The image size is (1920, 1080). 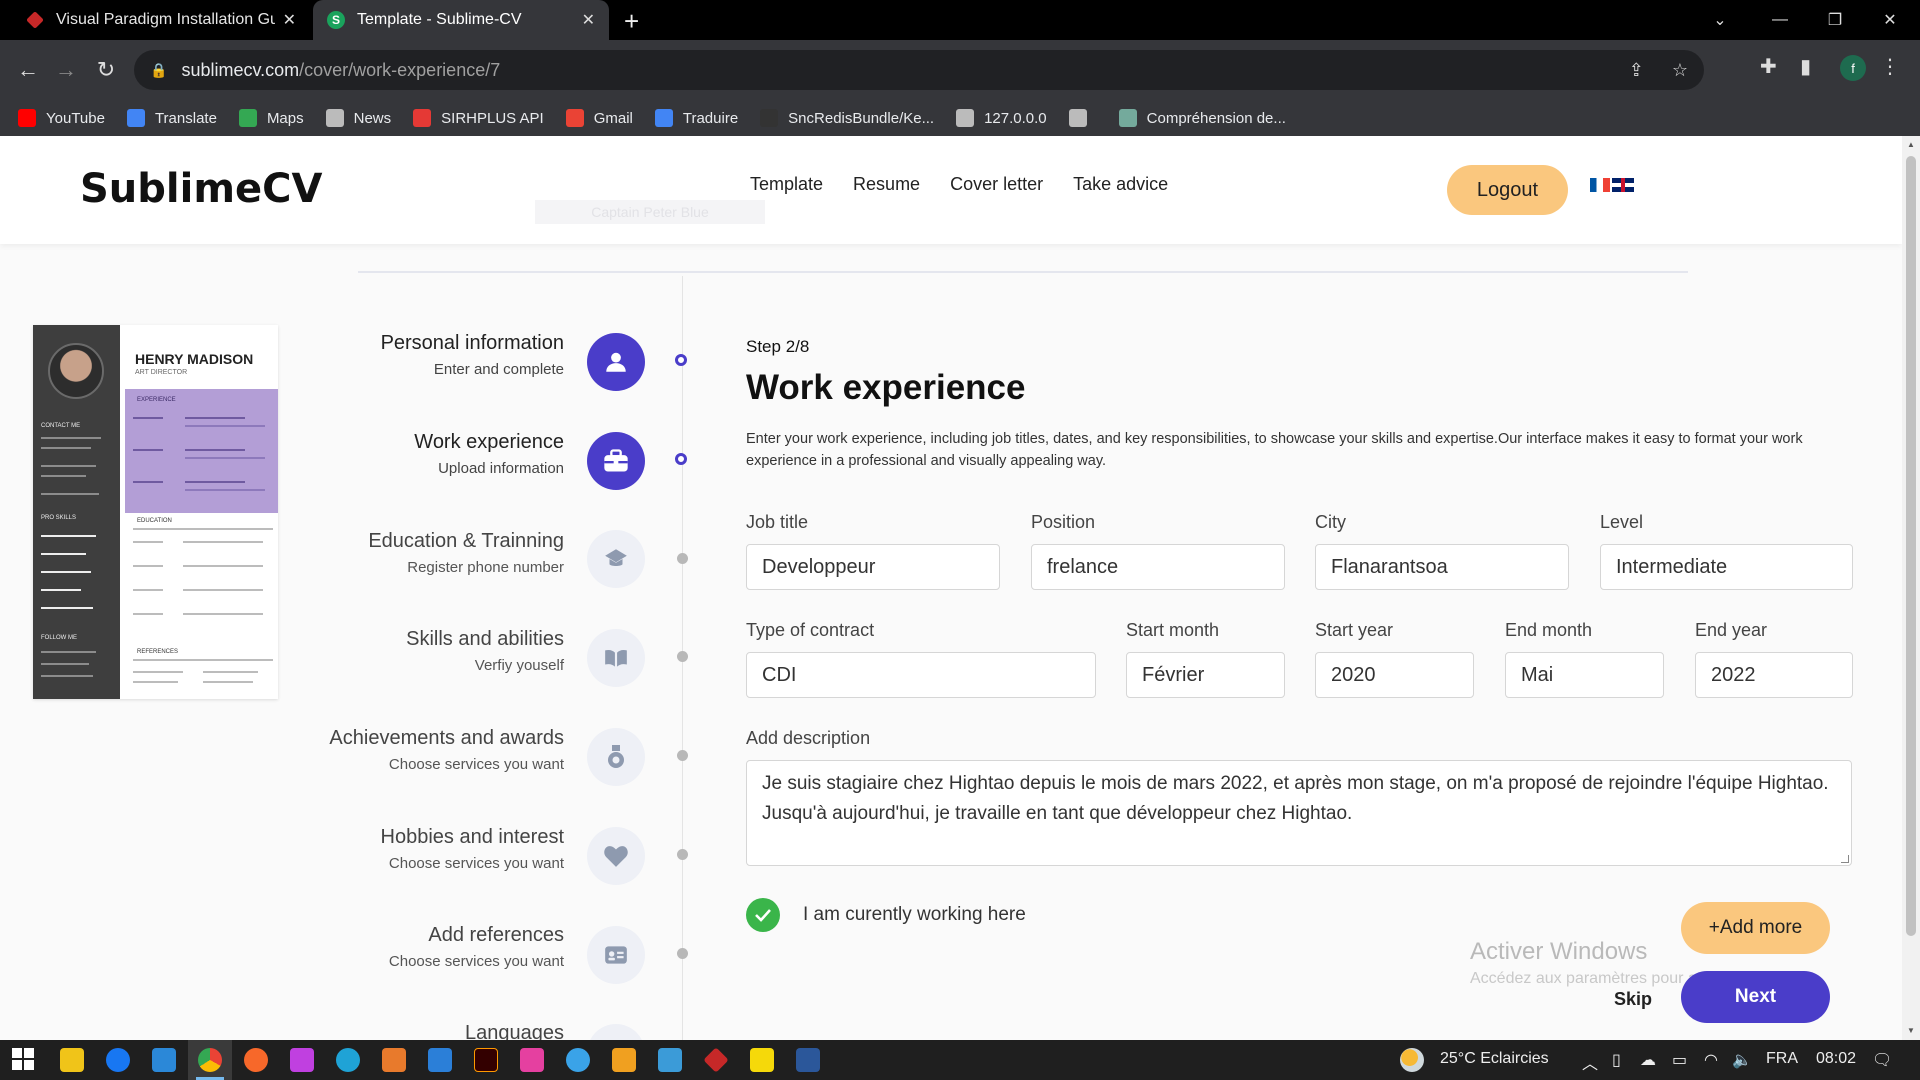 I want to click on file-explorer-icon, so click(x=72, y=1060).